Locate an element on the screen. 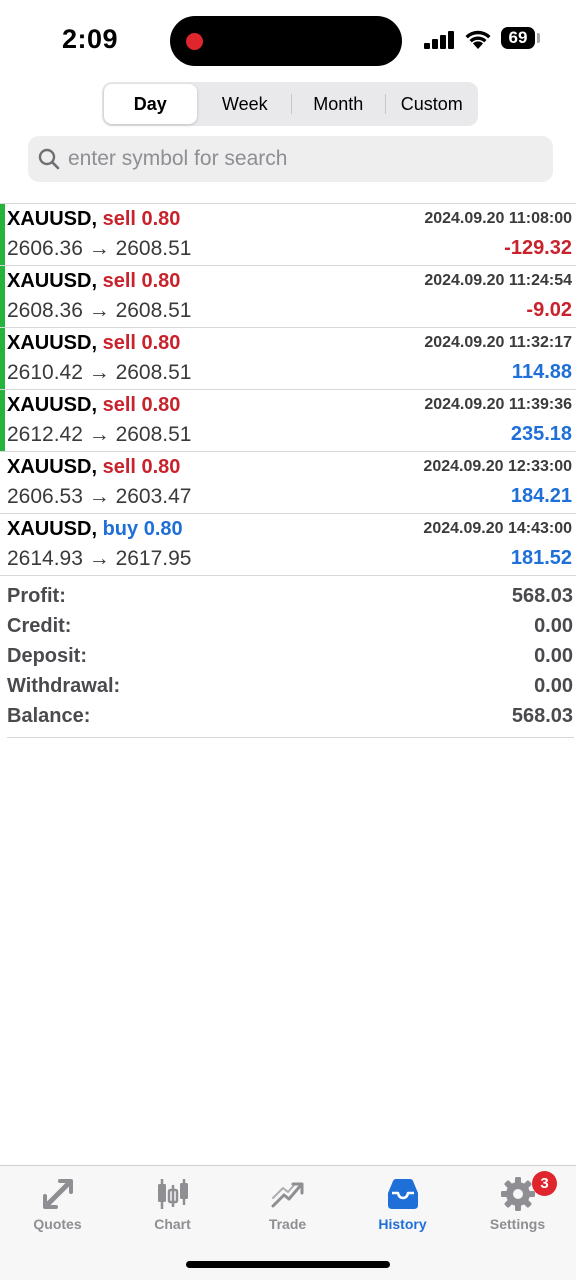 This screenshot has width=576, height=1280. deal-profit: 181.52 is located at coordinates (541, 558).